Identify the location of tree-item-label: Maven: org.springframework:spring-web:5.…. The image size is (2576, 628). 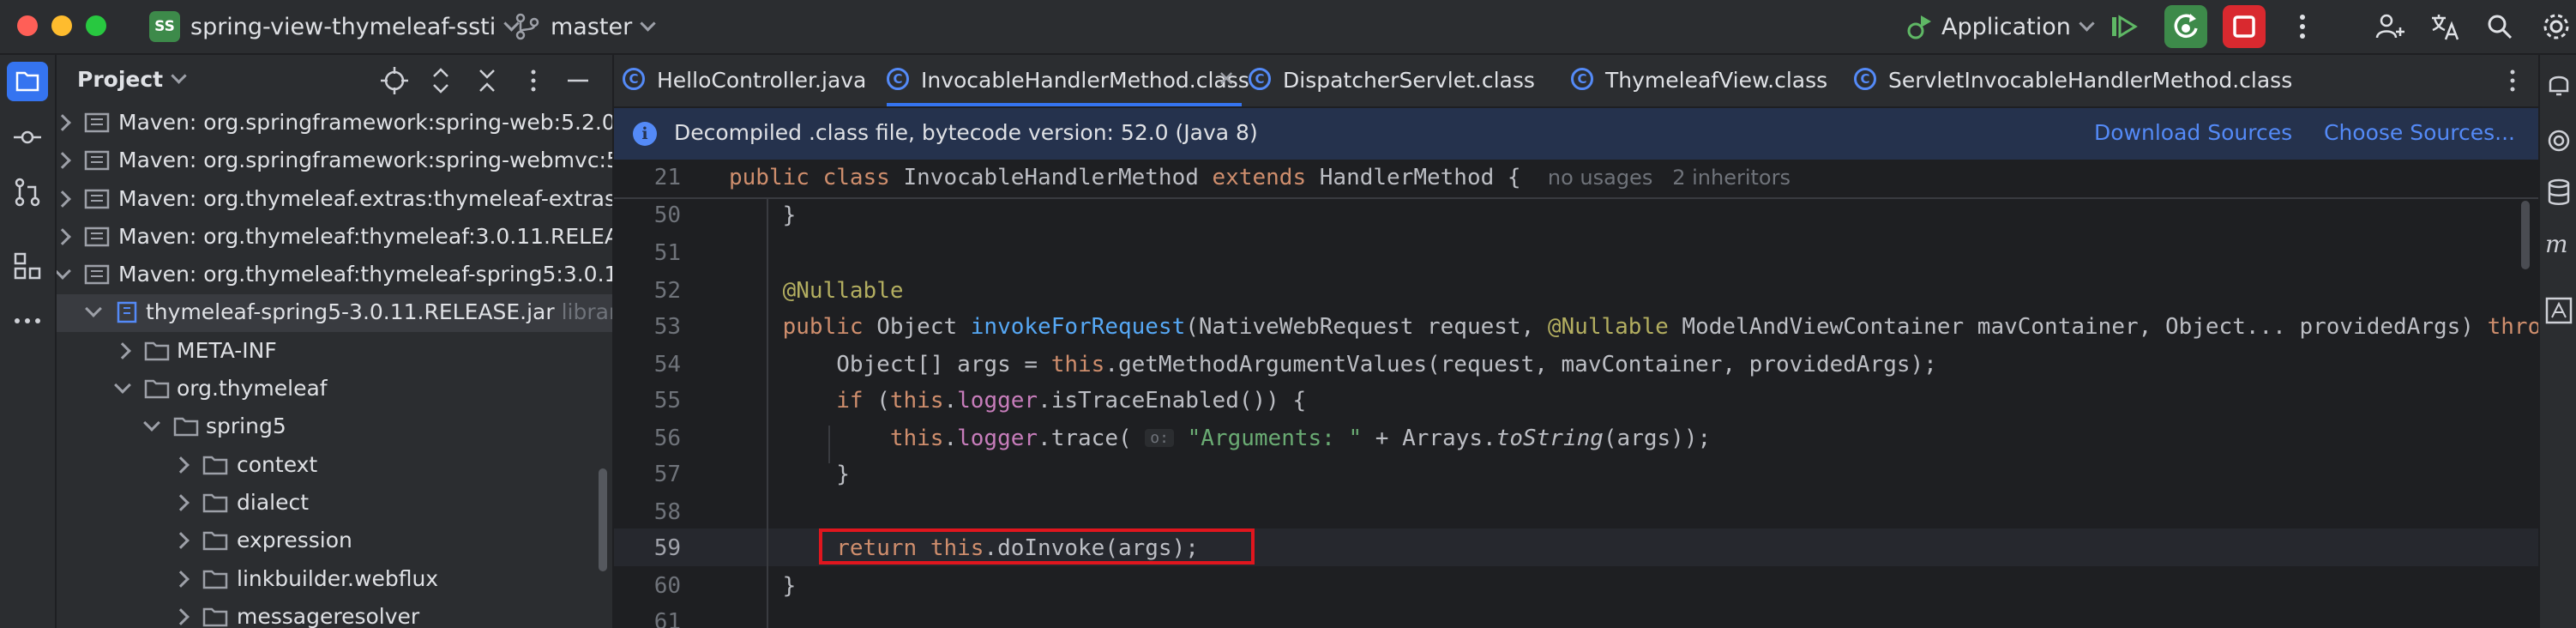
(366, 122).